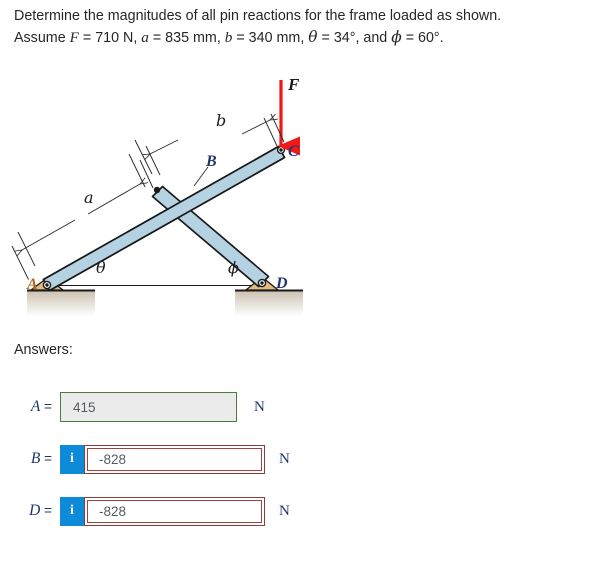 This screenshot has width=610, height=563. What do you see at coordinates (210, 236) in the screenshot?
I see `member-BD` at bounding box center [210, 236].